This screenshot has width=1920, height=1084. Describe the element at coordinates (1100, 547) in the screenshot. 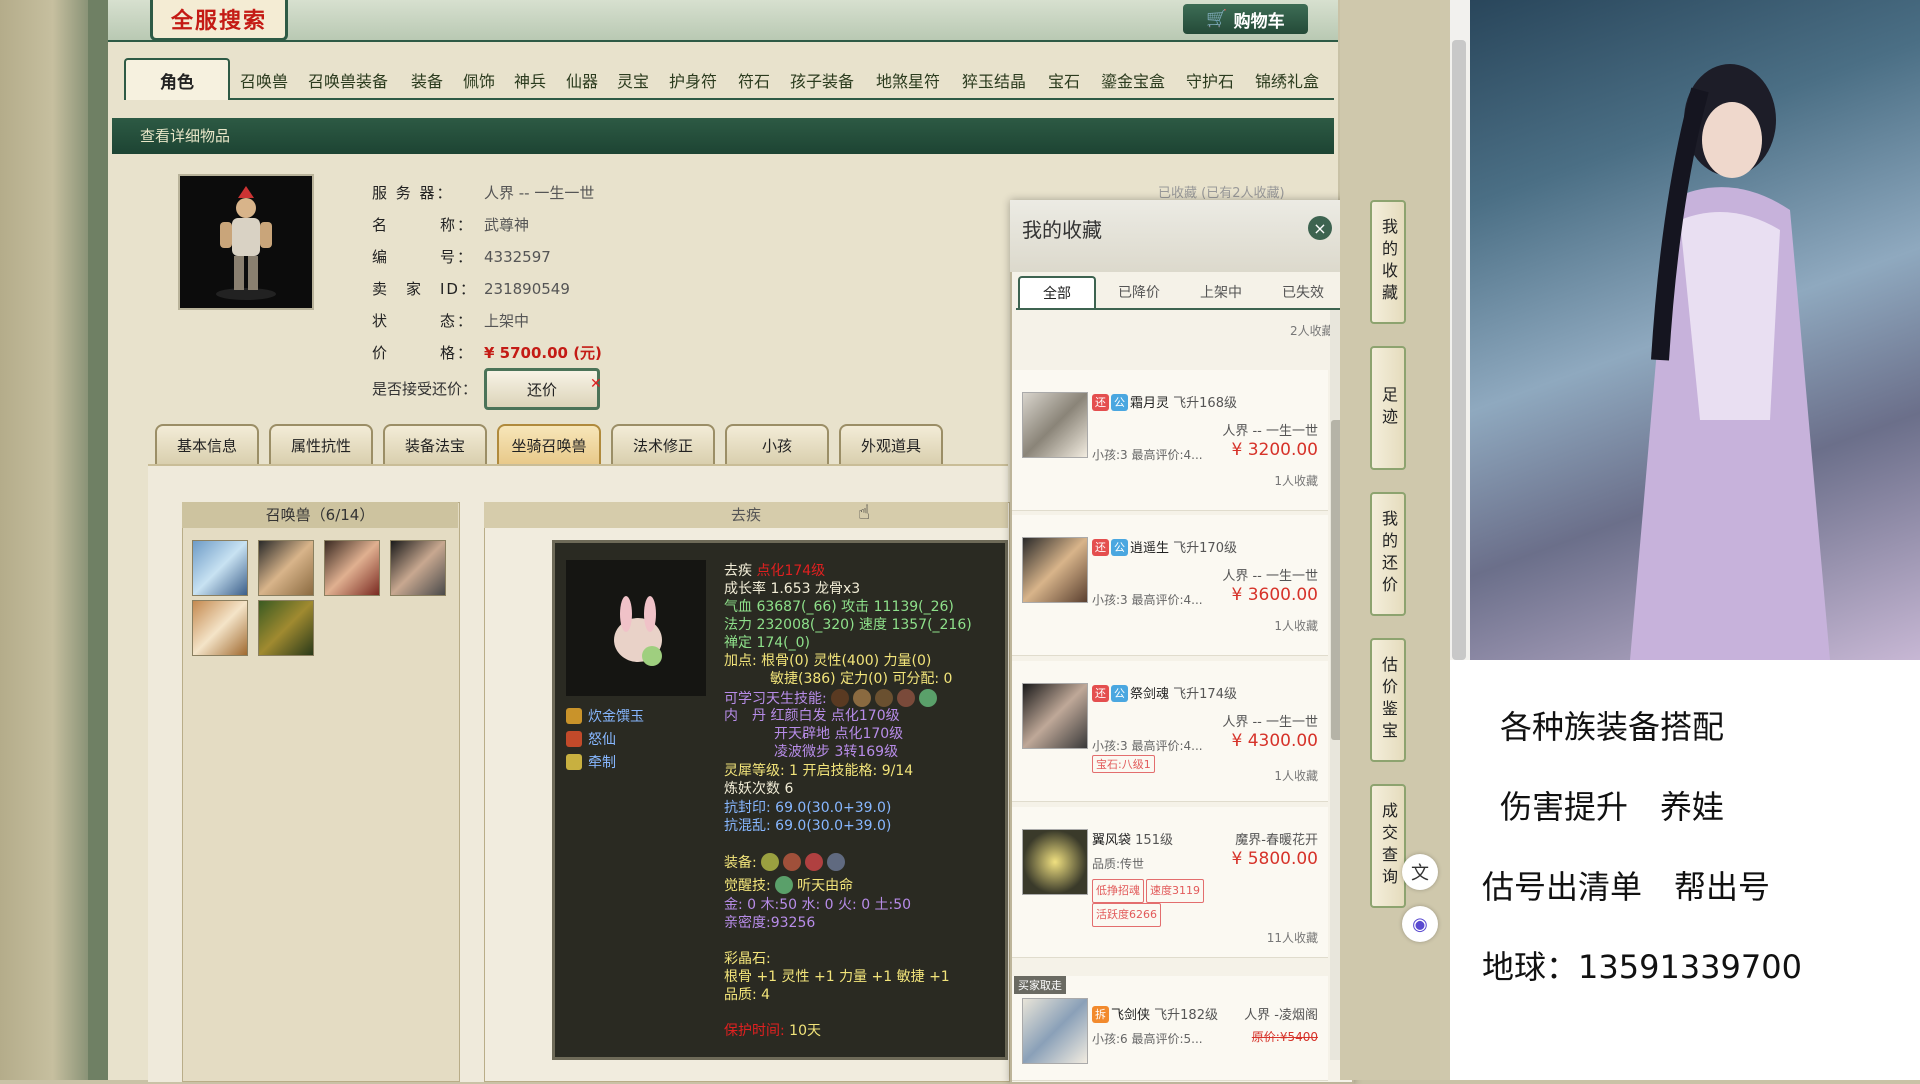

I see `return-icon: 还` at that location.